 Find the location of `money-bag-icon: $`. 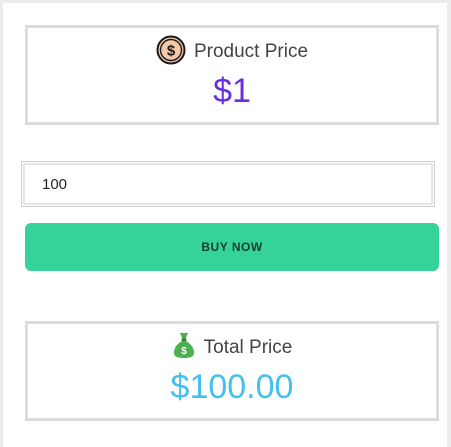

money-bag-icon: $ is located at coordinates (184, 348).